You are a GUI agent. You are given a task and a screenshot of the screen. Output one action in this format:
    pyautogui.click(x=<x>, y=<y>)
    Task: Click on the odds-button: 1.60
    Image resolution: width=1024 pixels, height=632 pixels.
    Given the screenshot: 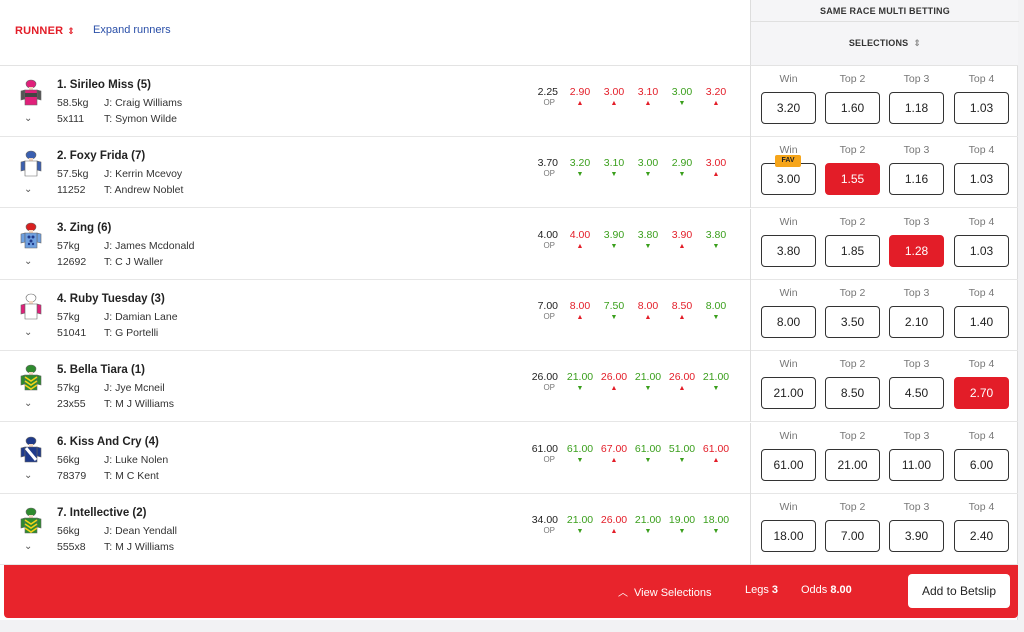 What is the action you would take?
    pyautogui.click(x=852, y=108)
    